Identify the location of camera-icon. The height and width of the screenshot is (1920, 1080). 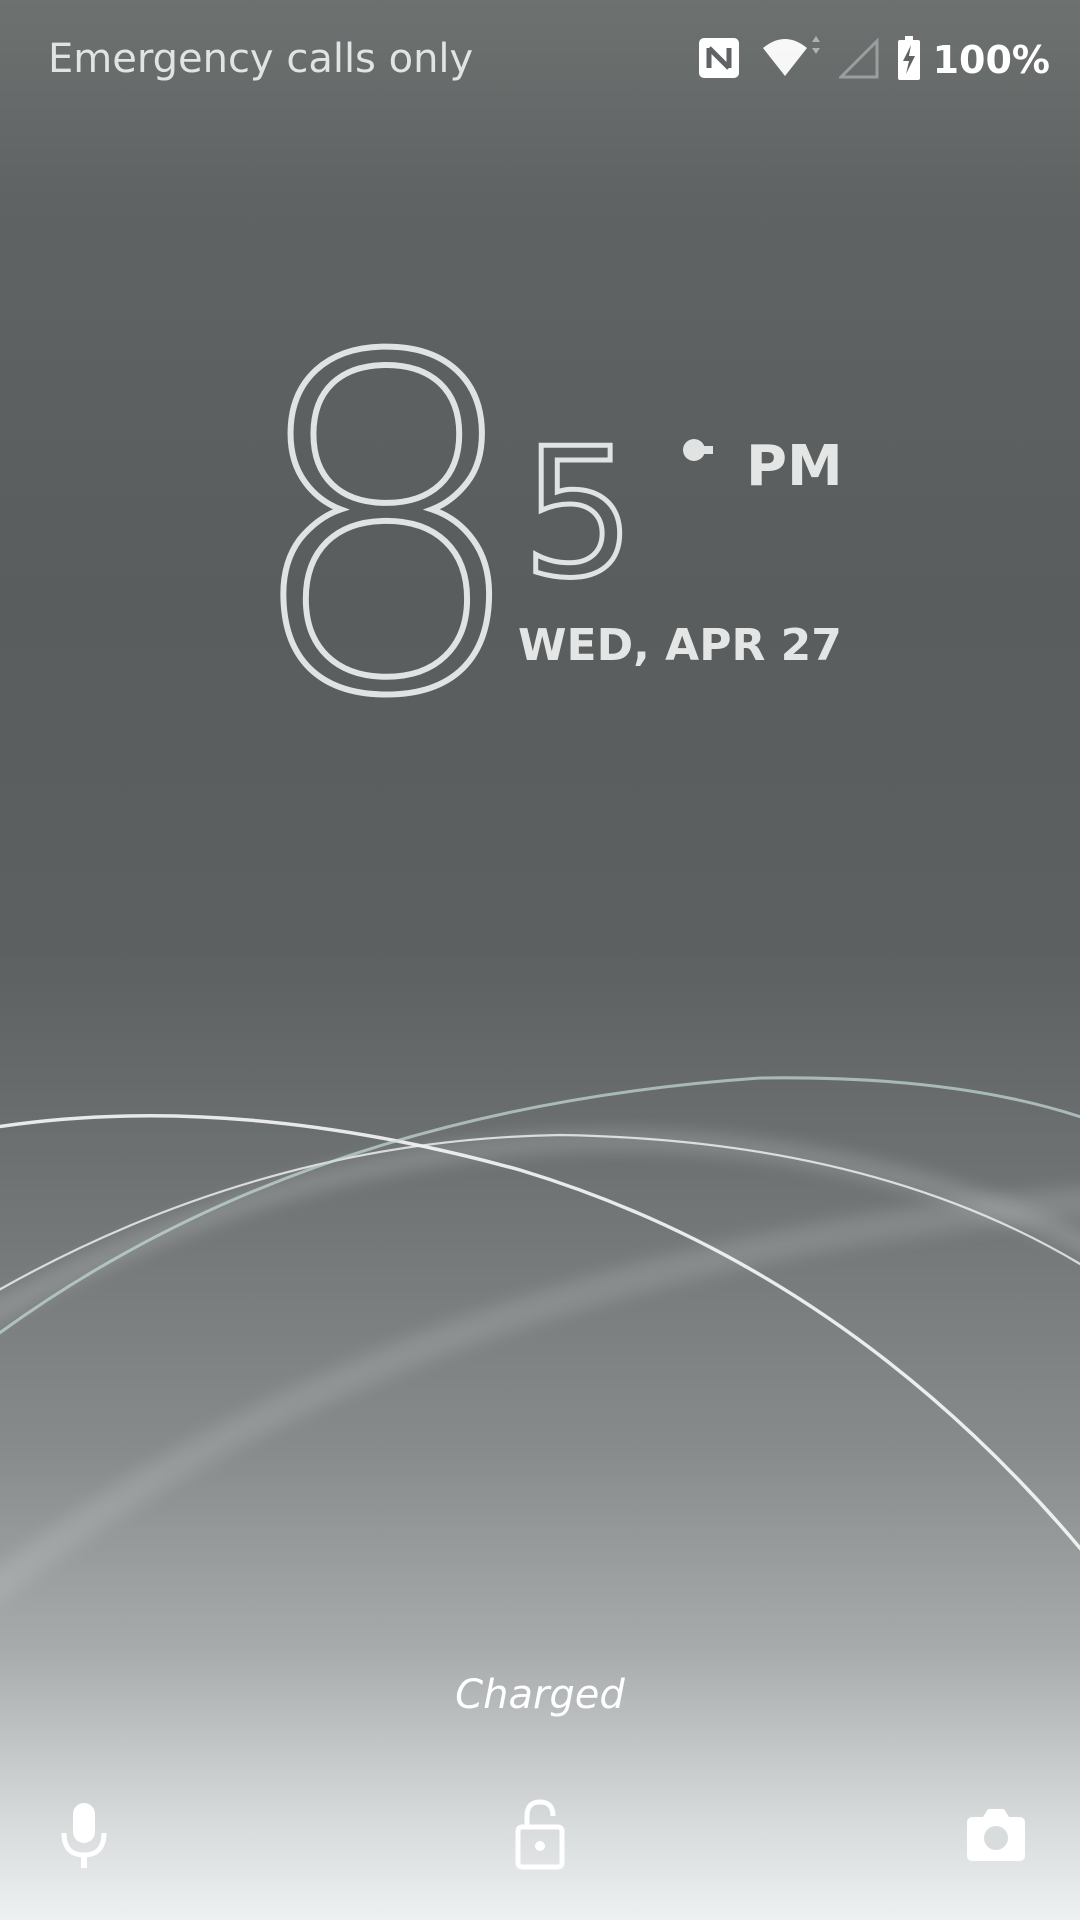
(996, 1835).